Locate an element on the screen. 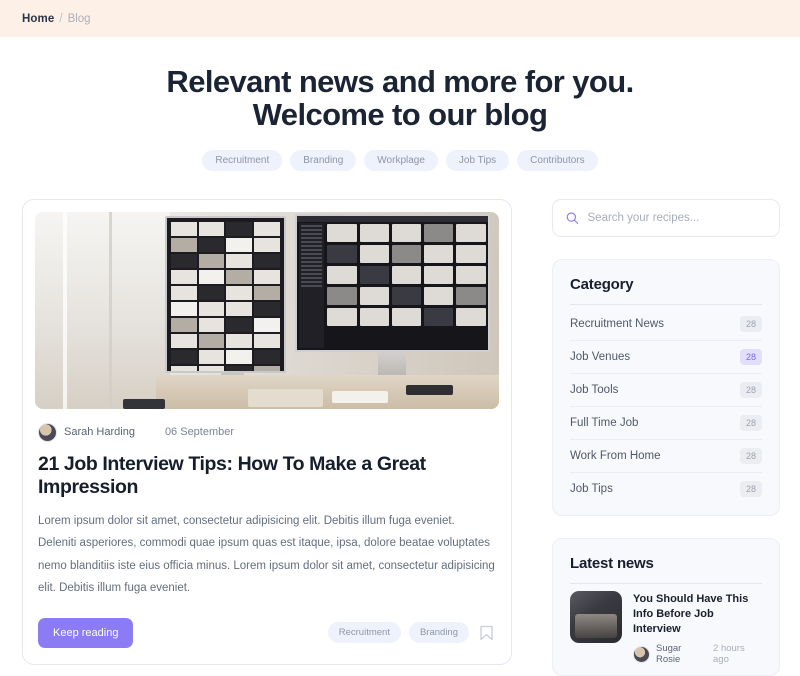  photo-monitor-left is located at coordinates (225, 294).